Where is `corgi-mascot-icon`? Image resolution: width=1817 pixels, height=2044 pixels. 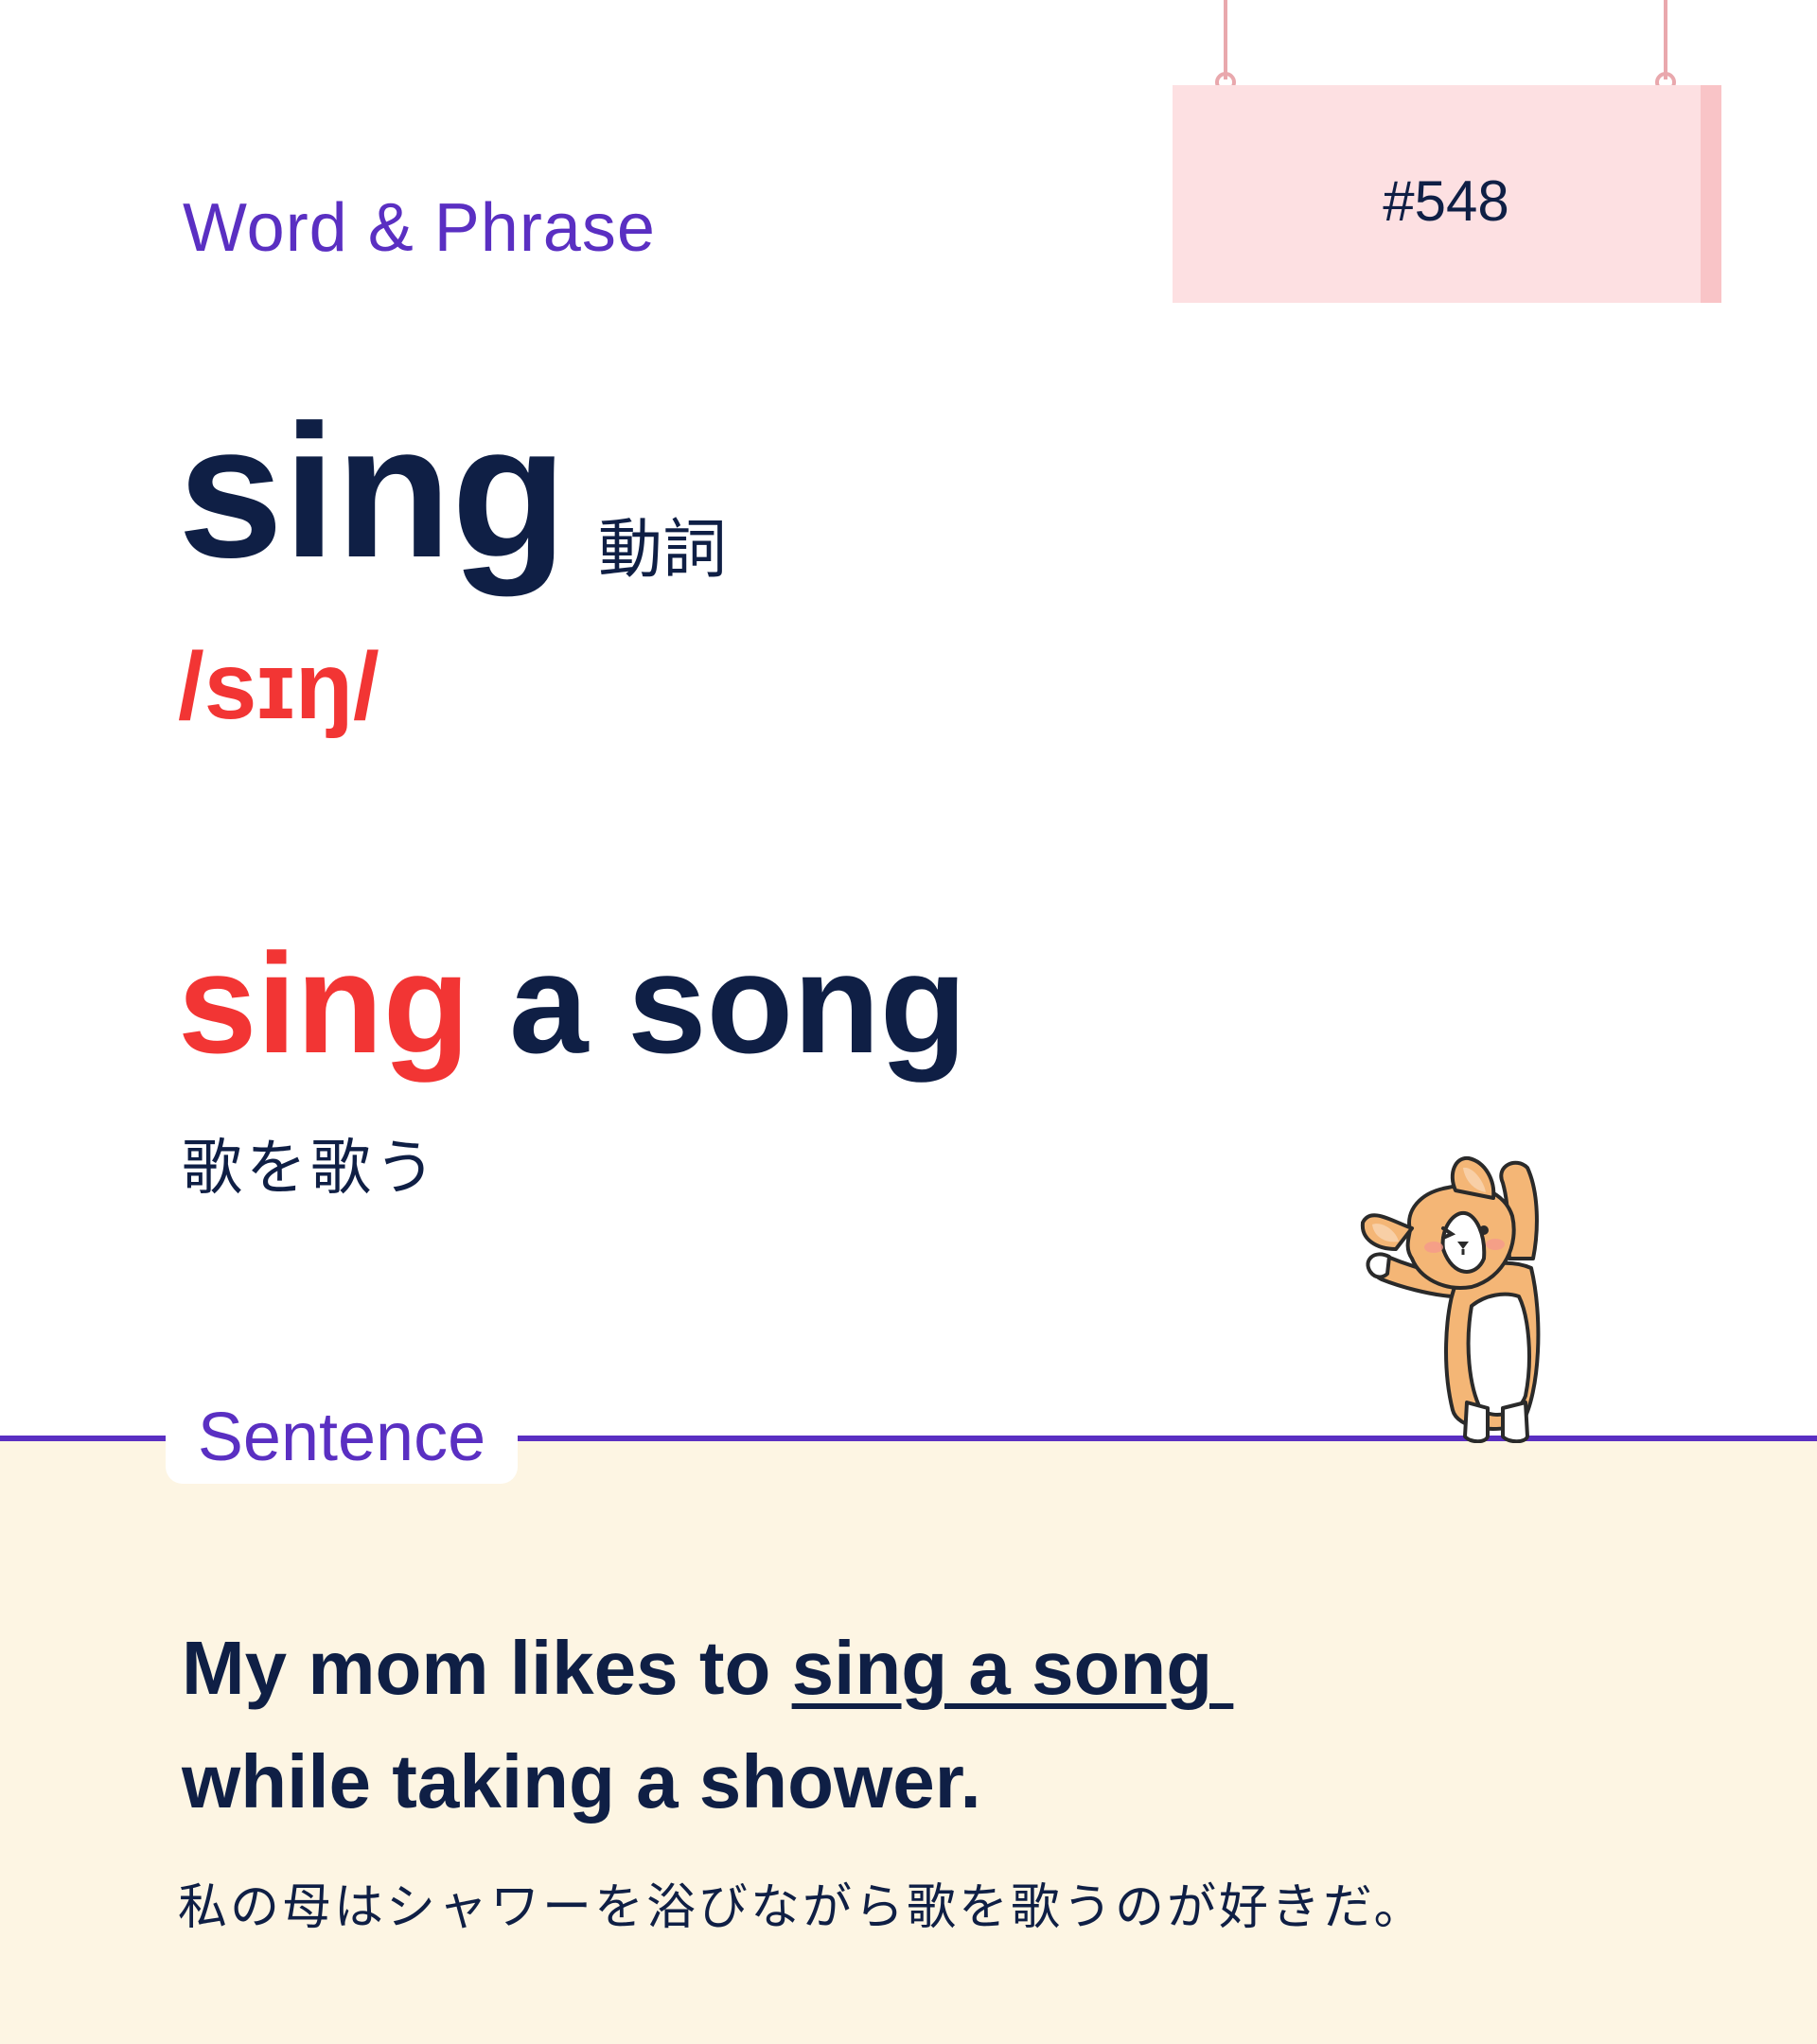 corgi-mascot-icon is located at coordinates (1451, 1299).